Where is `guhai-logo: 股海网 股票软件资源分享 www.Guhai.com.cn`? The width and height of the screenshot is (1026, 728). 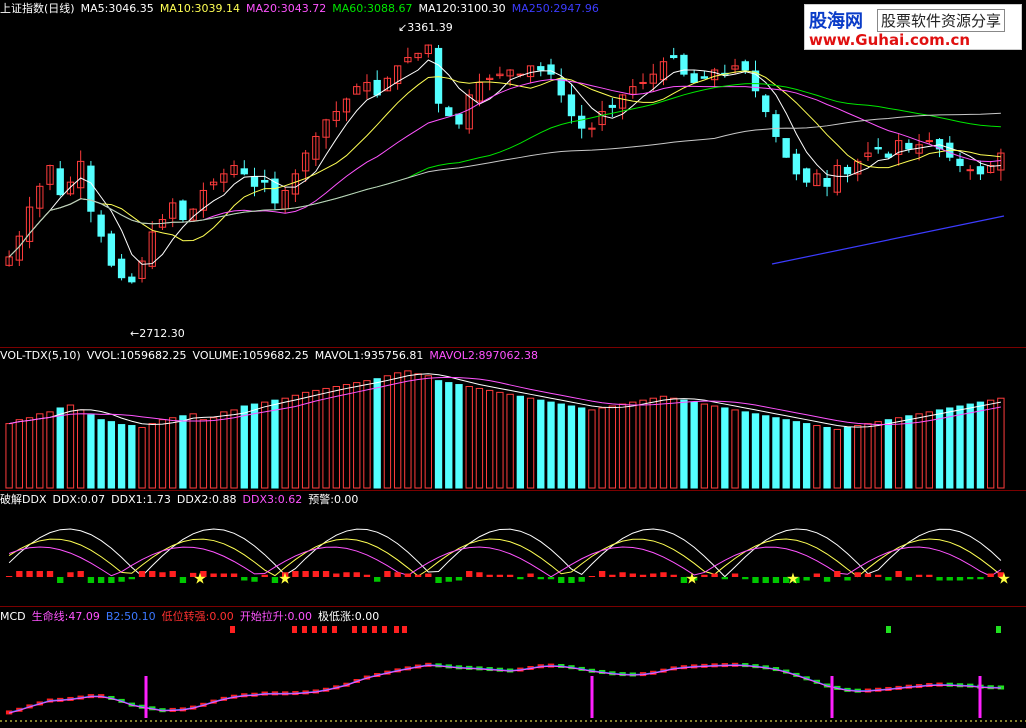
guhai-logo: 股海网 股票软件资源分享 www.Guhai.com.cn is located at coordinates (913, 27).